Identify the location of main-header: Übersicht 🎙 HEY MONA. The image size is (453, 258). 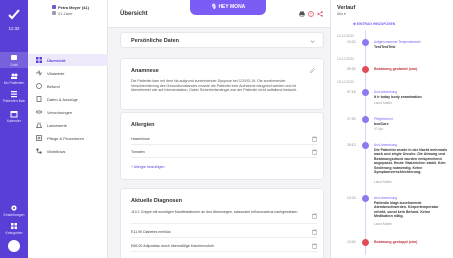
(219, 14).